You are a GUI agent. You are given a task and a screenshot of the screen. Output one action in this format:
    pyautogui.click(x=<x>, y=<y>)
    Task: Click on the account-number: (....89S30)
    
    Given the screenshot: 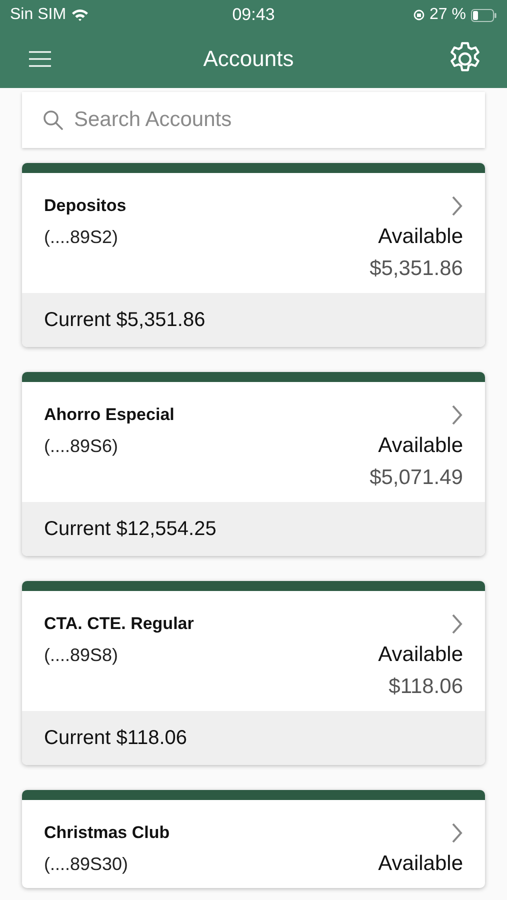 What is the action you would take?
    pyautogui.click(x=86, y=864)
    